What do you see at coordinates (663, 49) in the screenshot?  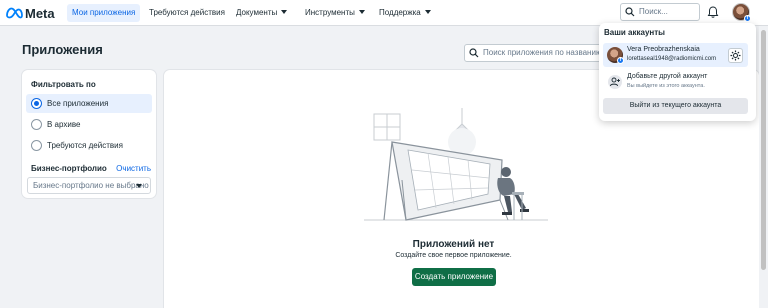 I see `account-name: Vera Preobrazhenskaia` at bounding box center [663, 49].